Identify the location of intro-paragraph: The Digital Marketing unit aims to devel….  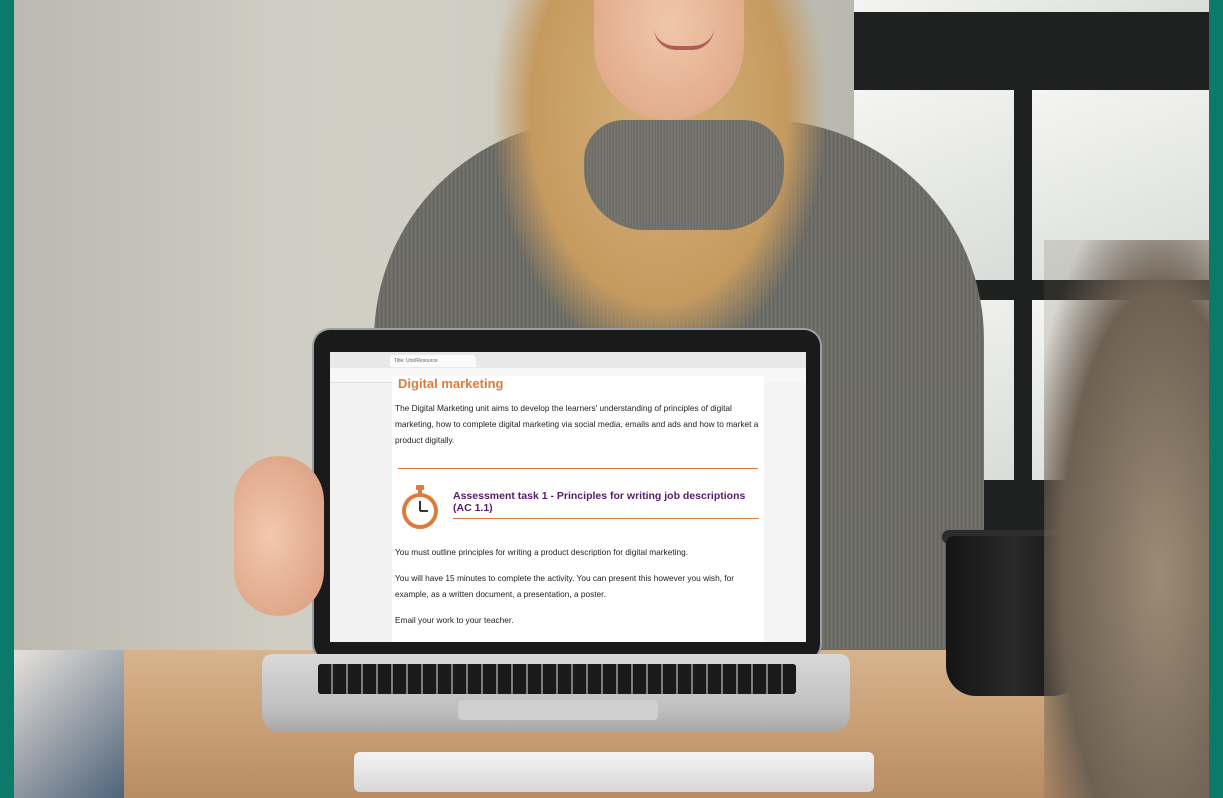
(577, 424).